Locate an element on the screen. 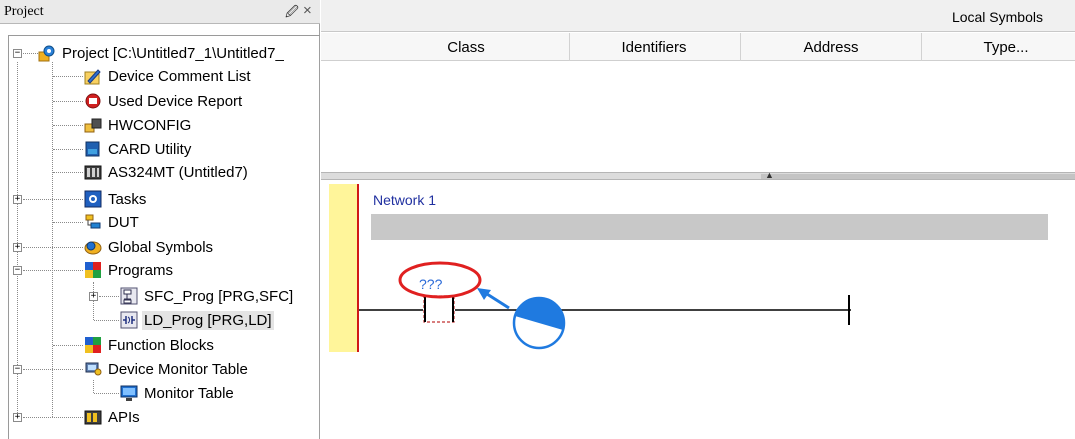 Image resolution: width=1075 pixels, height=439 pixels. tree-item-dut: DUT is located at coordinates (112, 222).